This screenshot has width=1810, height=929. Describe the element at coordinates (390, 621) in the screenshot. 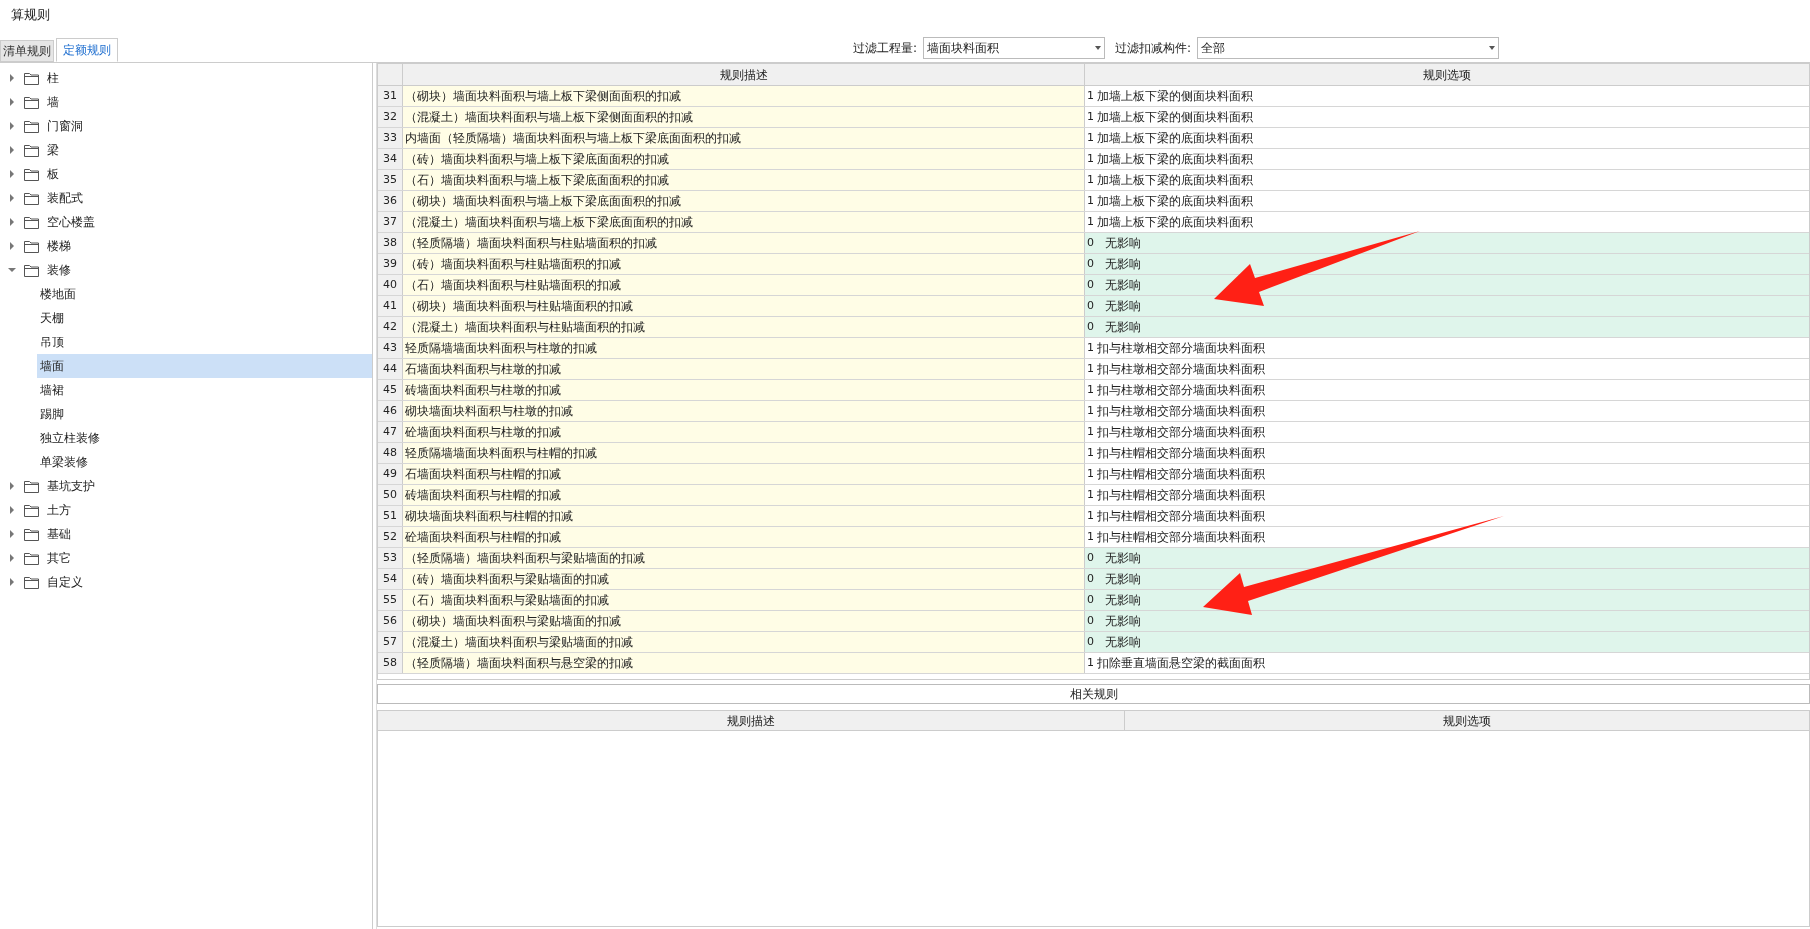

I see `row-number: 56` at that location.